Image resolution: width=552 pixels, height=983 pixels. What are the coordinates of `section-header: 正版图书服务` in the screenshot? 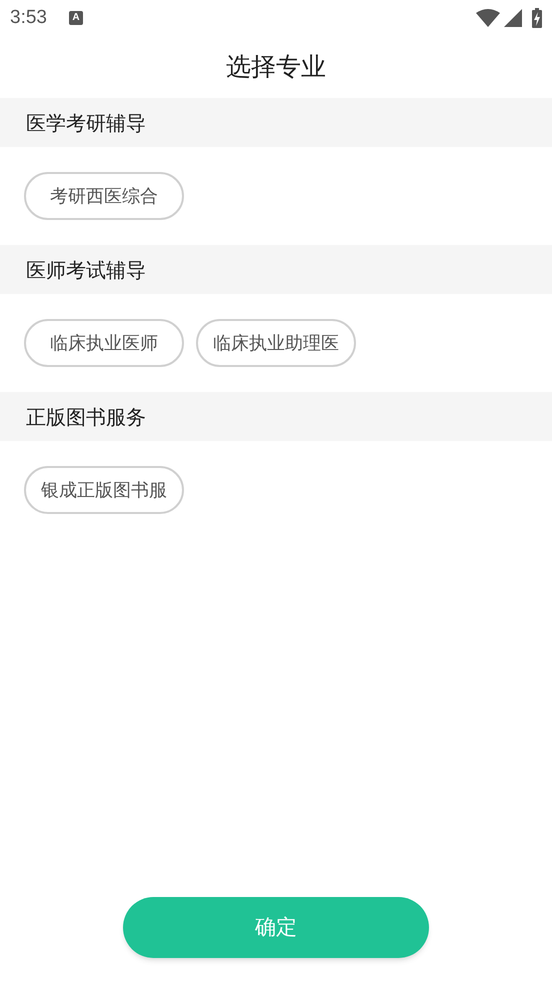 It's located at (276, 416).